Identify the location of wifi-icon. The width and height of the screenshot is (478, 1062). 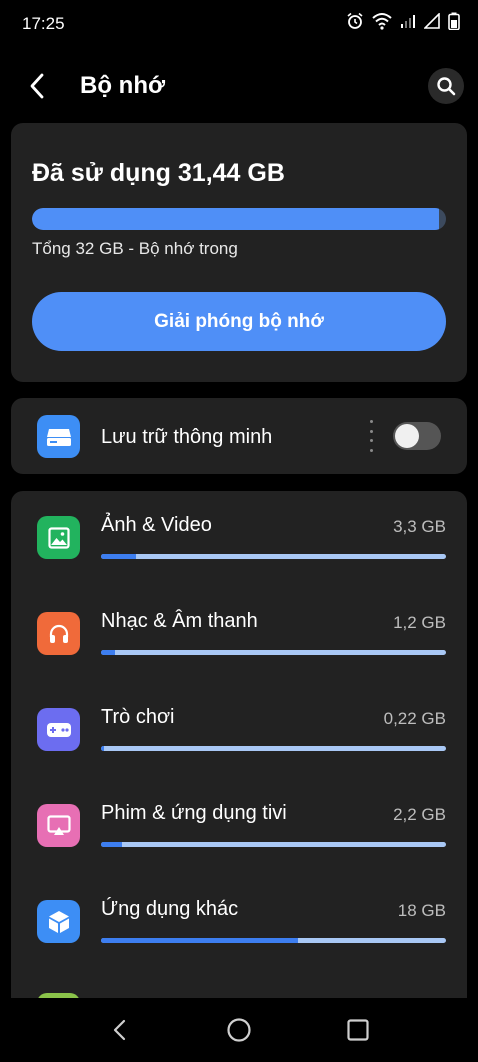
(382, 21).